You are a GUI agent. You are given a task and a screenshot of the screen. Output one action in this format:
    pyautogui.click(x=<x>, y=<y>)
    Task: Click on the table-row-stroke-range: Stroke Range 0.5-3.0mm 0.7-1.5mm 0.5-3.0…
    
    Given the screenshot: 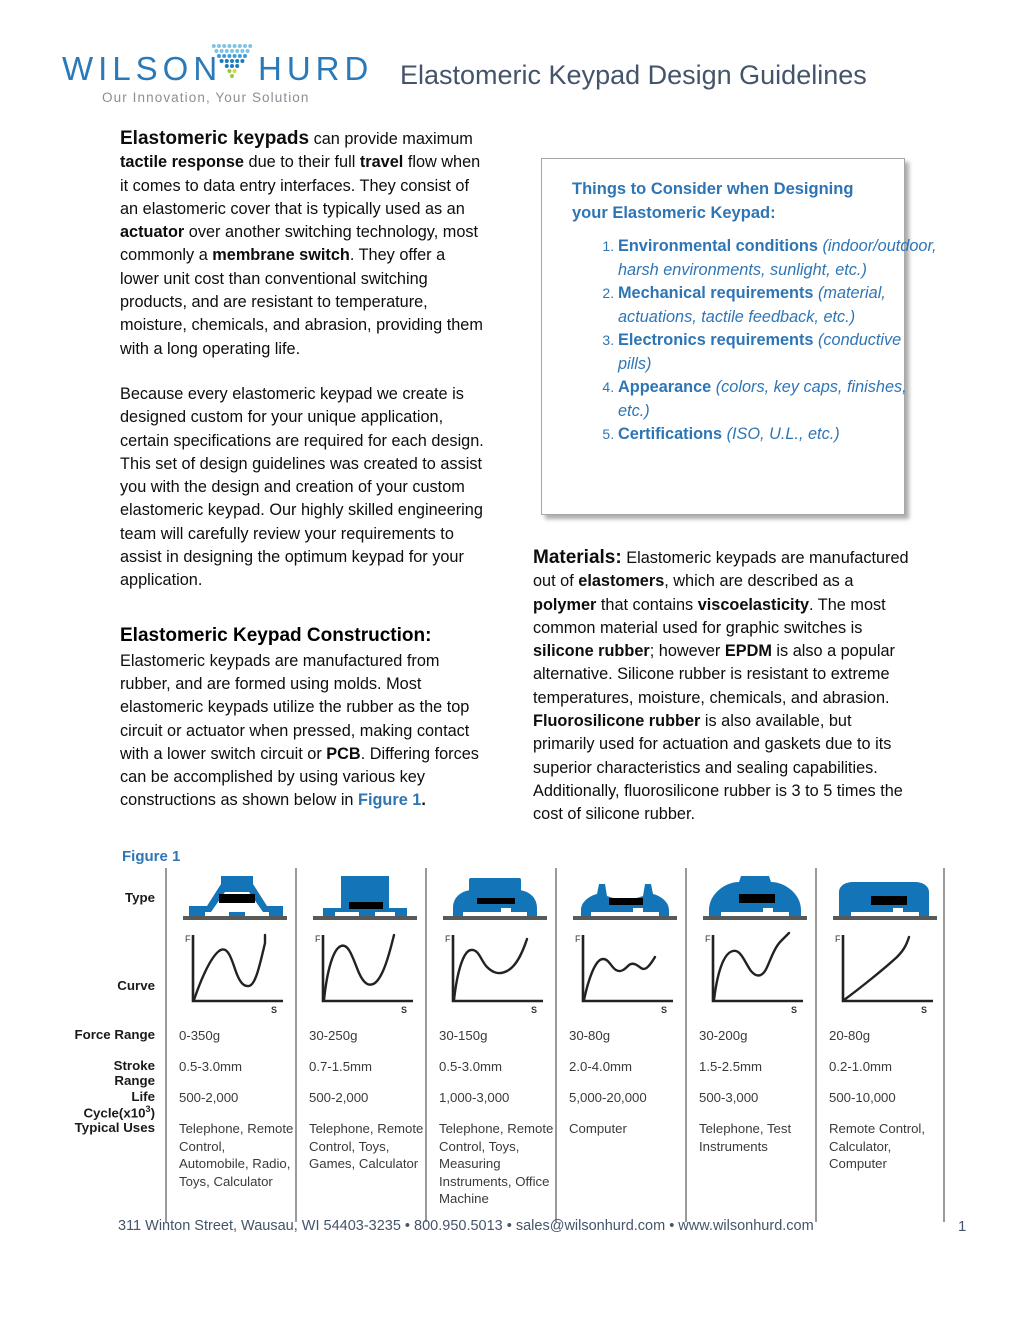 What is the action you would take?
    pyautogui.click(x=507, y=1069)
    